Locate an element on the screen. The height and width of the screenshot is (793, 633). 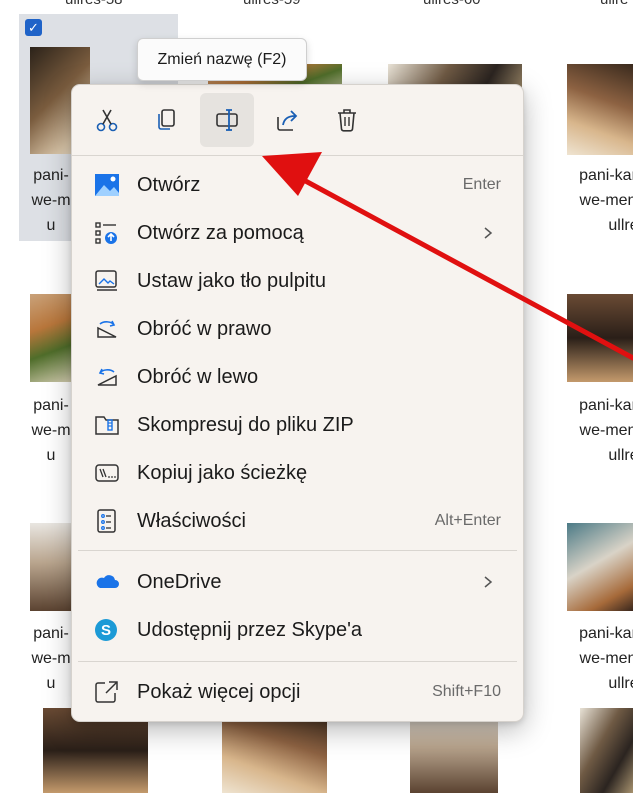
menu-item-show-more-options: Pokaż więcej opcji Shift+F10 is located at coordinates (297, 692).